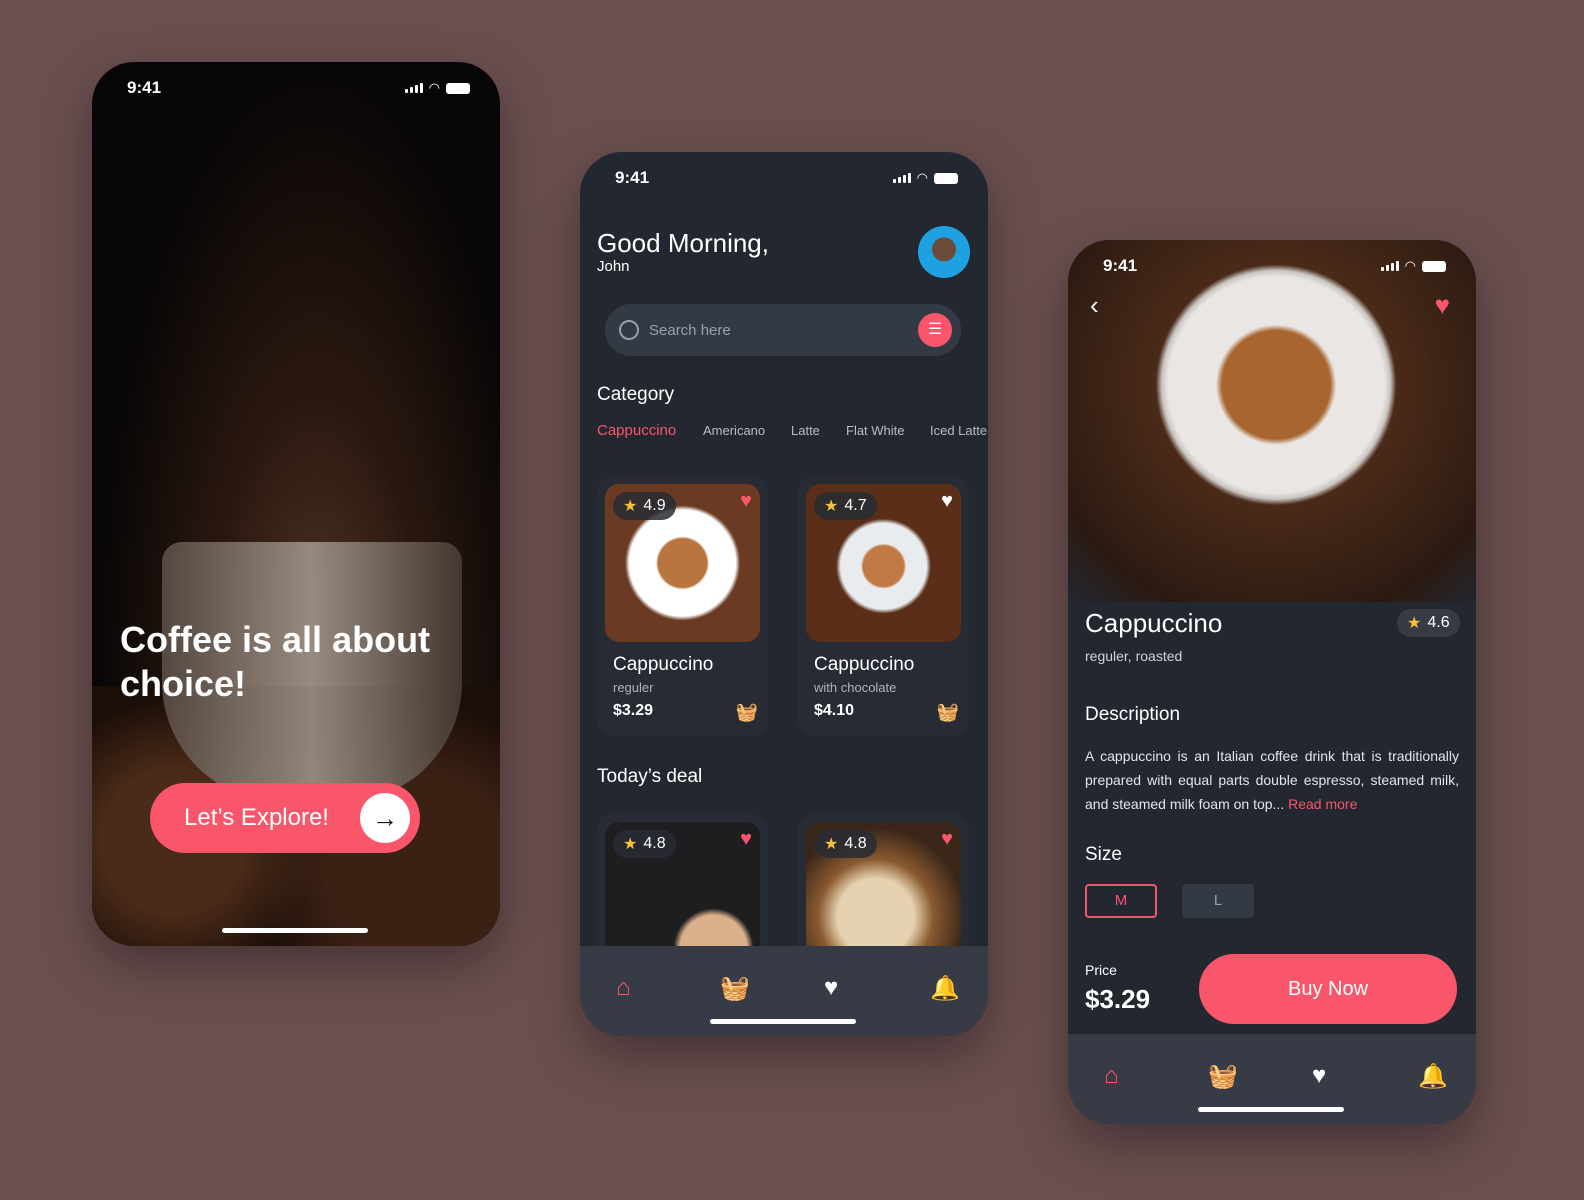  What do you see at coordinates (633, 687) in the screenshot?
I see `product-variant: reguler` at bounding box center [633, 687].